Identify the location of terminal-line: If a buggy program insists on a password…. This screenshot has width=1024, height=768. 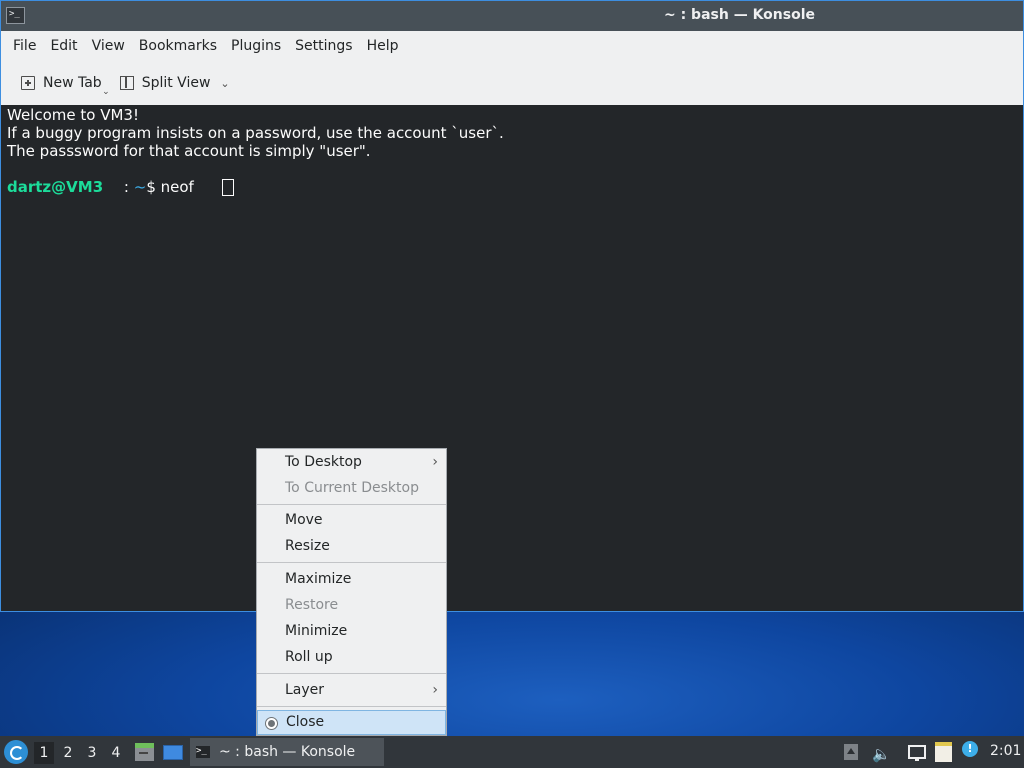
(255, 133).